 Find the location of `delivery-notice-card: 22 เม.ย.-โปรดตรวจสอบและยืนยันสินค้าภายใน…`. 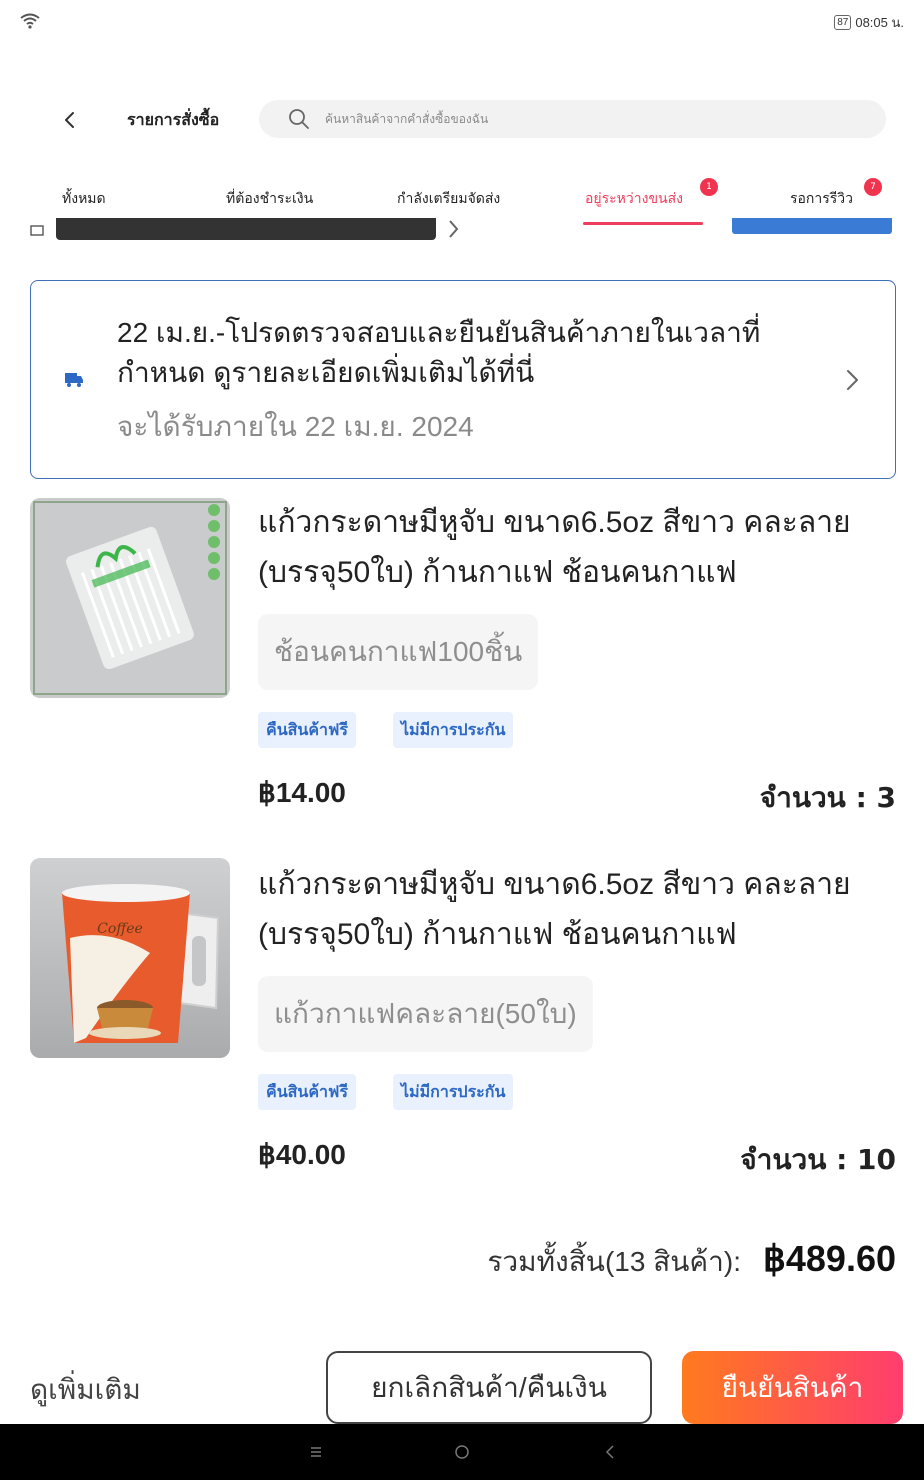

delivery-notice-card: 22 เม.ย.-โปรดตรวจสอบและยืนยันสินค้าภายใน… is located at coordinates (463, 379).